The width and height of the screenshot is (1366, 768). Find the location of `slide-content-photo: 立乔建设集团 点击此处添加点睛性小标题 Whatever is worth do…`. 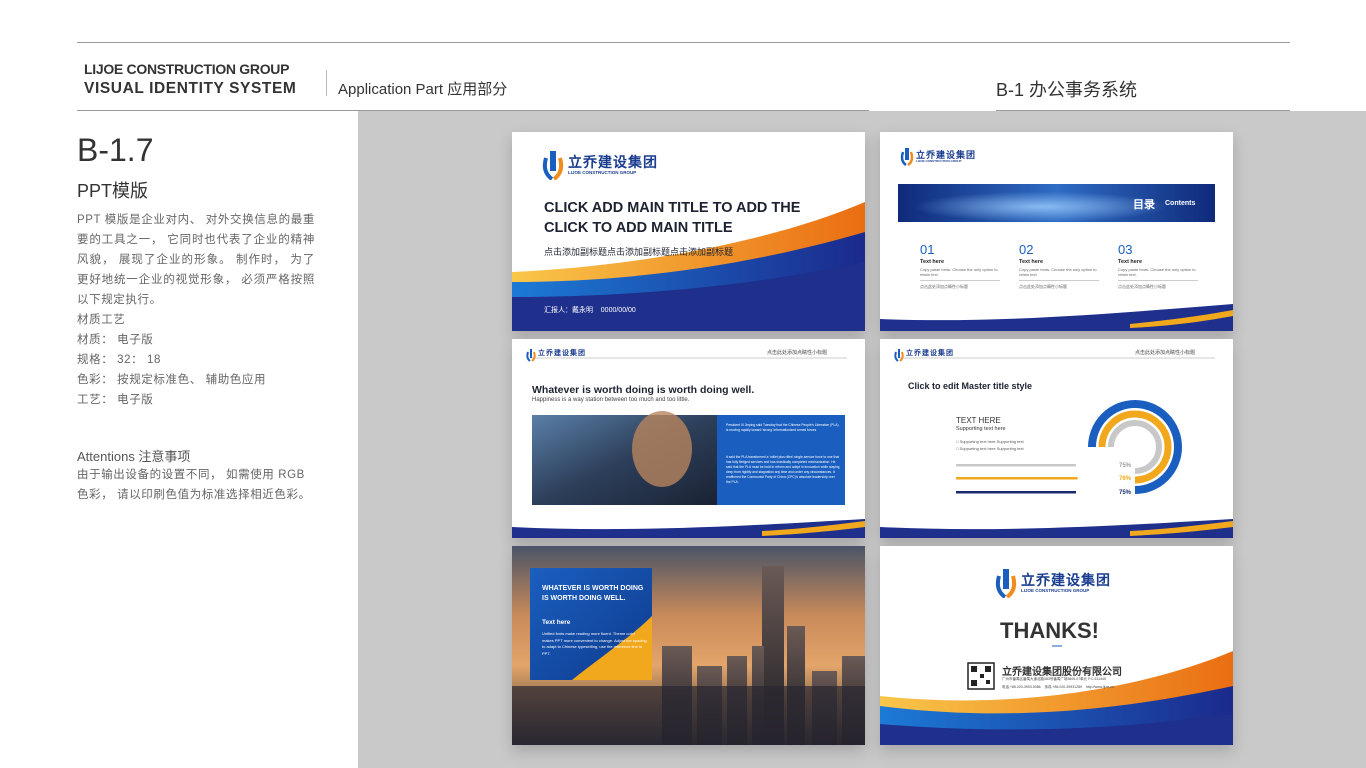

slide-content-photo: 立乔建设集团 点击此处添加点睛性小标题 Whatever is worth do… is located at coordinates (688, 438).